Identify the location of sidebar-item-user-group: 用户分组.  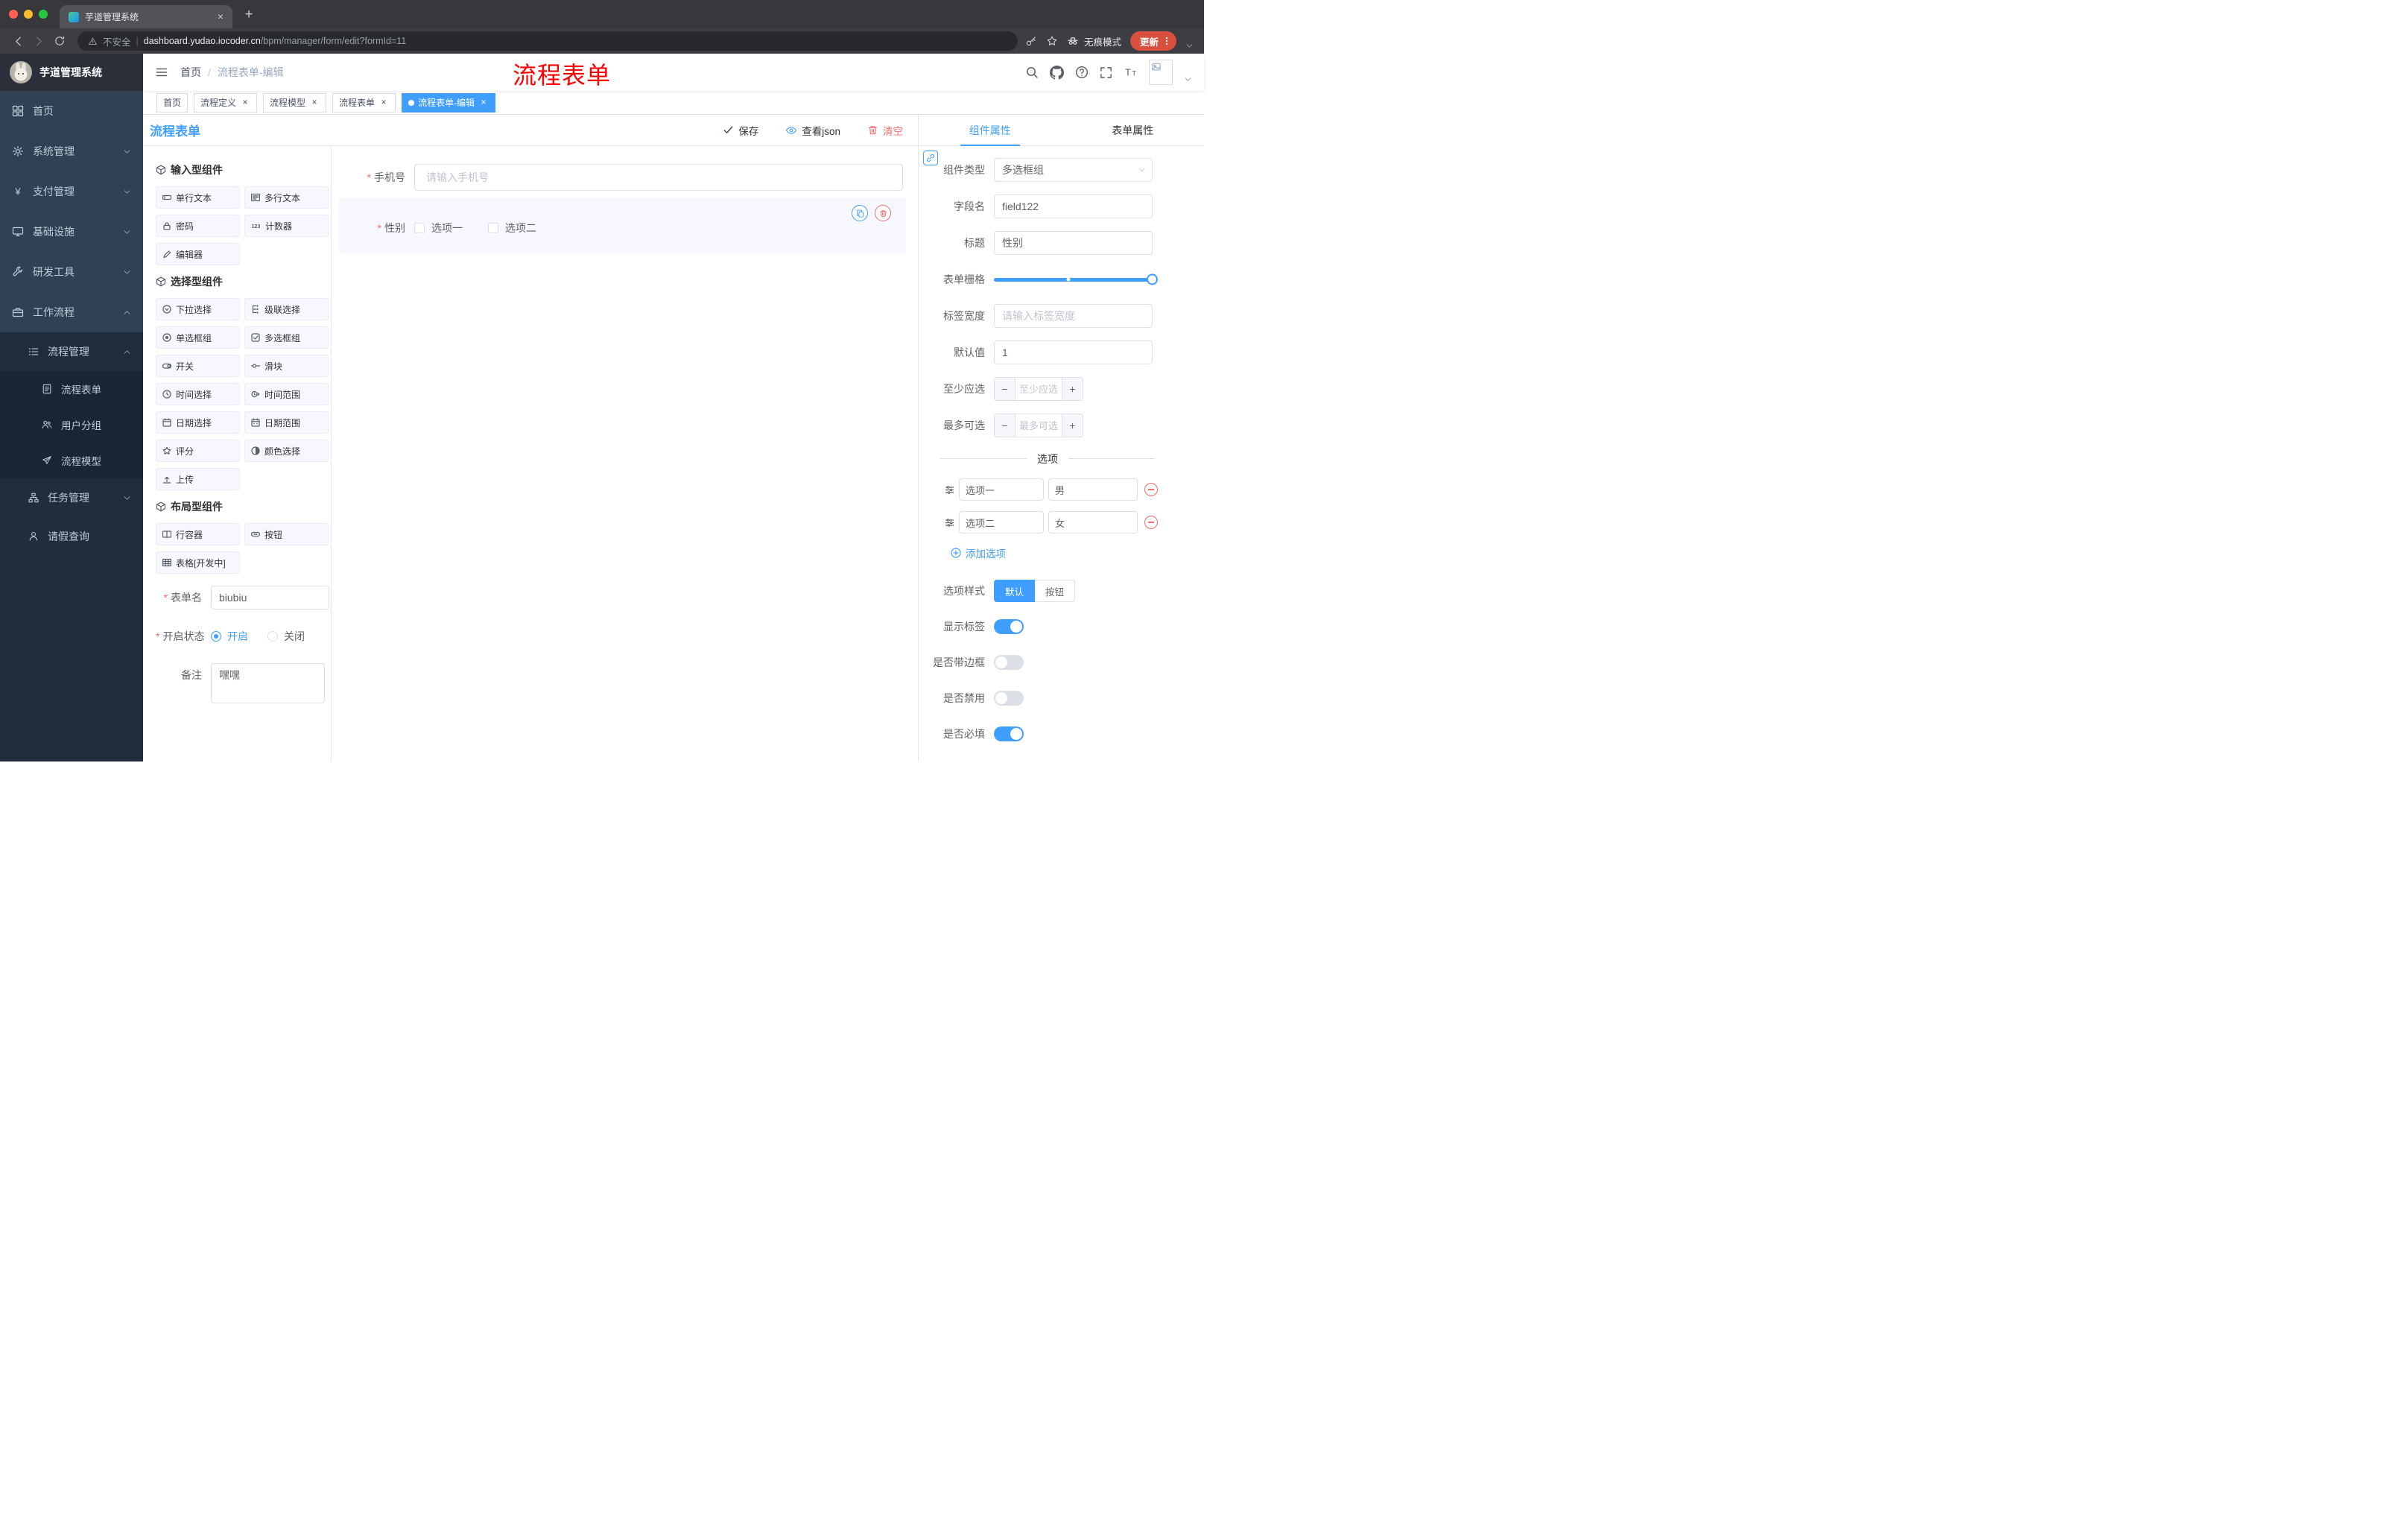
(71, 425).